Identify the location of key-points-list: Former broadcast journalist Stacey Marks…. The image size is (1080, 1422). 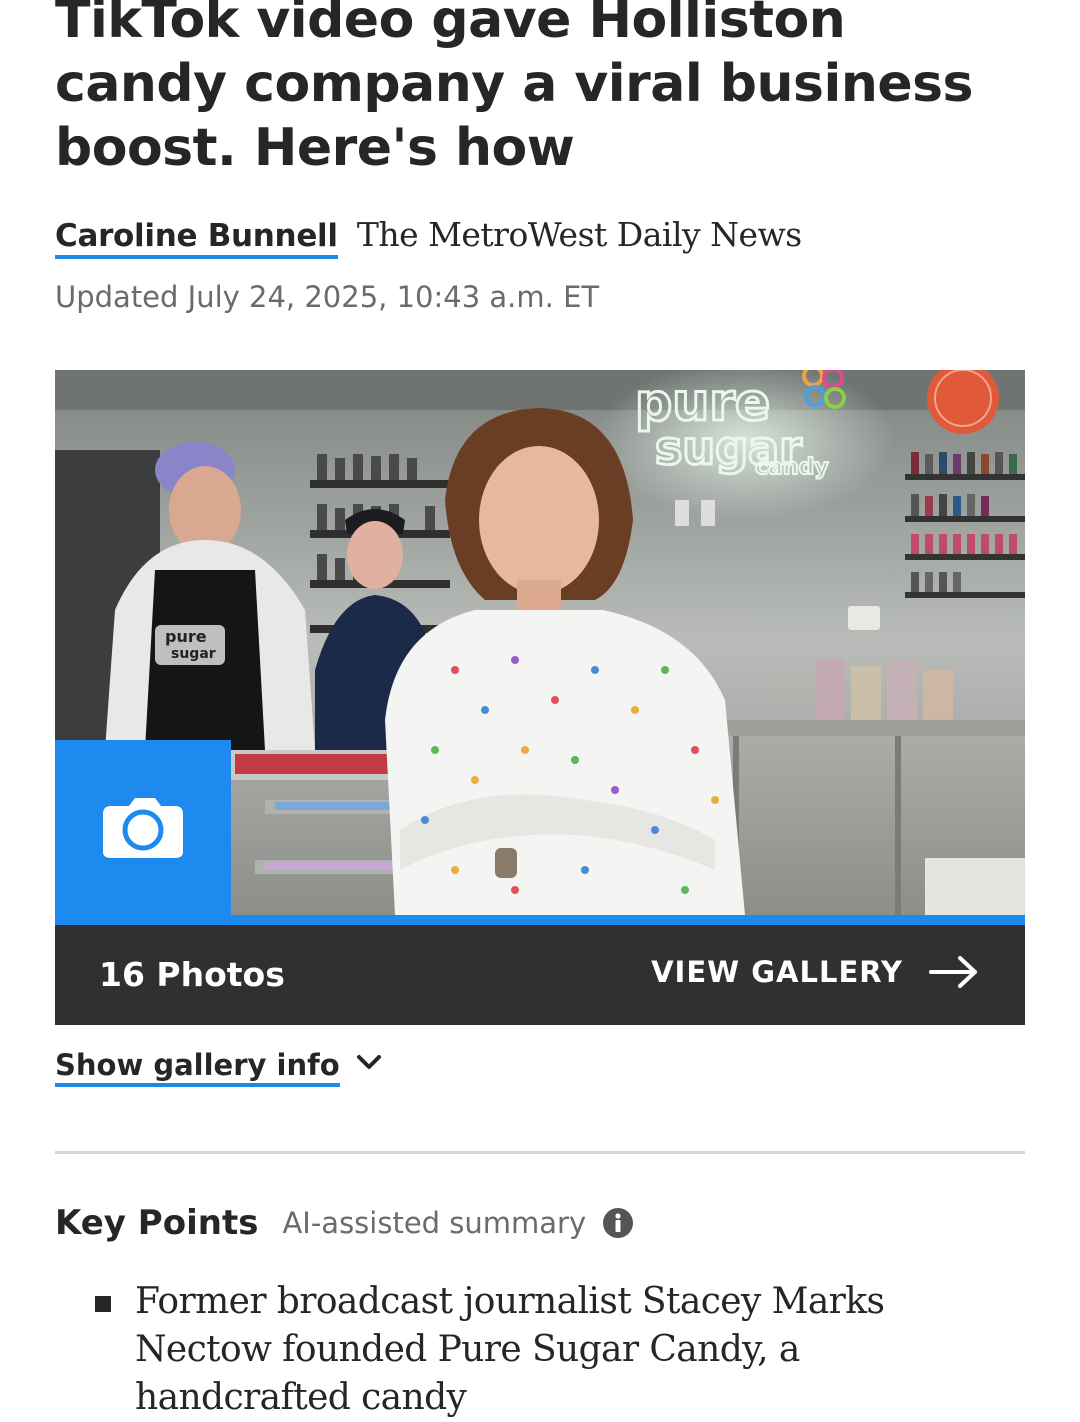
(560, 1350).